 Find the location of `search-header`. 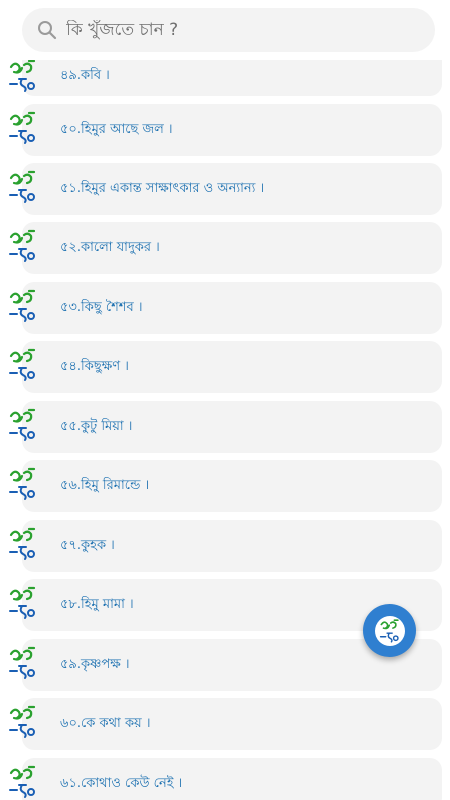

search-header is located at coordinates (225, 30).